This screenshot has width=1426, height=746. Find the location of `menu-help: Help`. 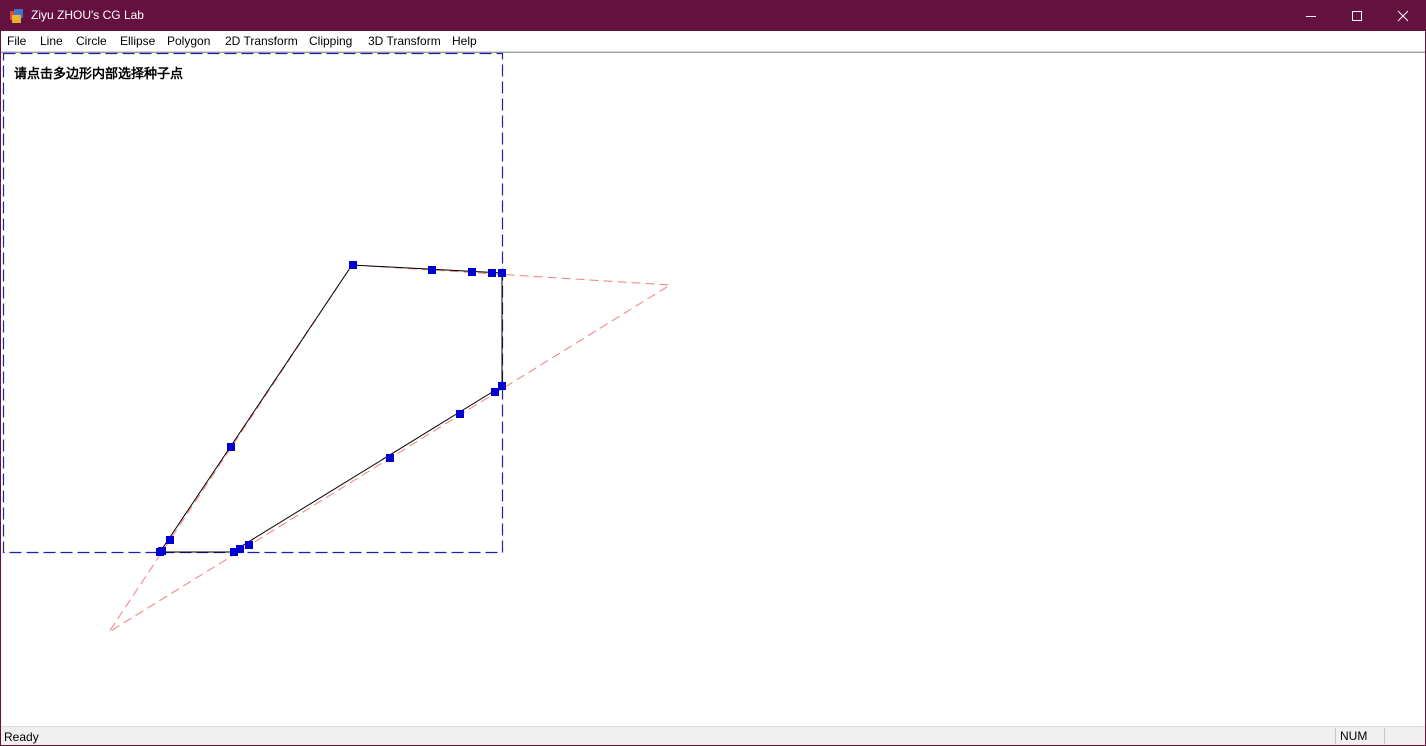

menu-help: Help is located at coordinates (464, 41).